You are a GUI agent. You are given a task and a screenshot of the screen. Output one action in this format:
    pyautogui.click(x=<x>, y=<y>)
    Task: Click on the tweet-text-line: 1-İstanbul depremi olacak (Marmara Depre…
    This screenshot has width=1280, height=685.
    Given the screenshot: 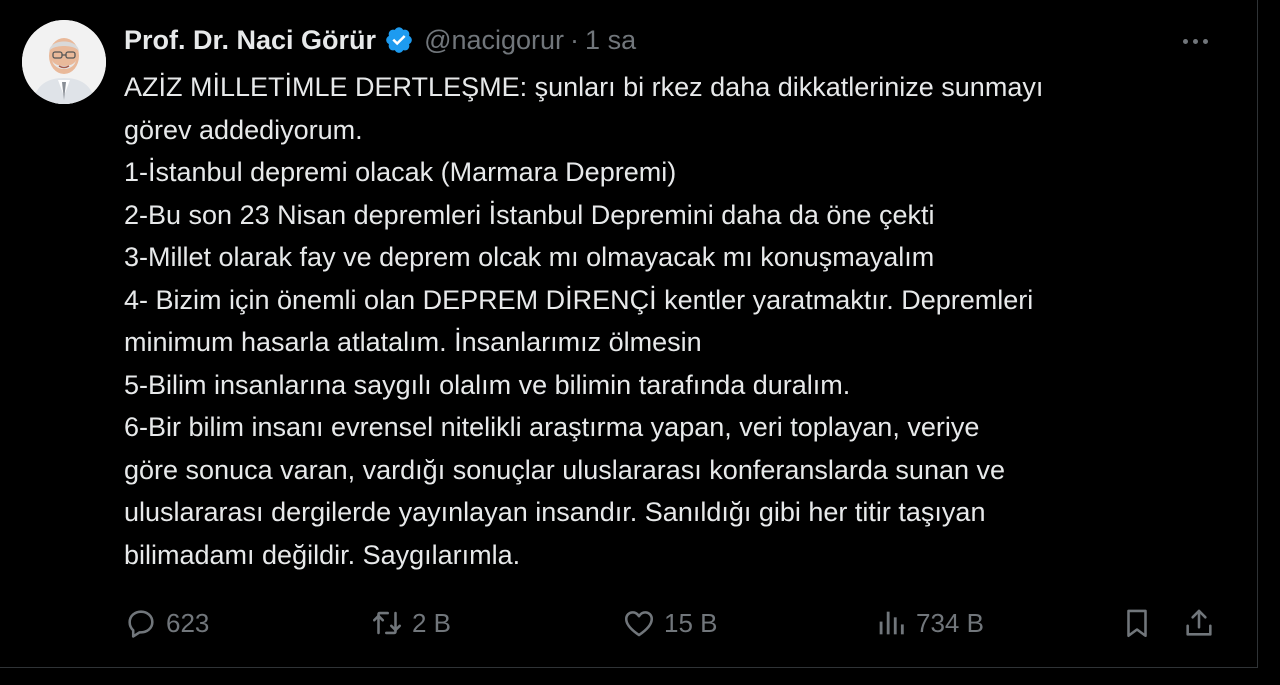 What is the action you would take?
    pyautogui.click(x=400, y=172)
    